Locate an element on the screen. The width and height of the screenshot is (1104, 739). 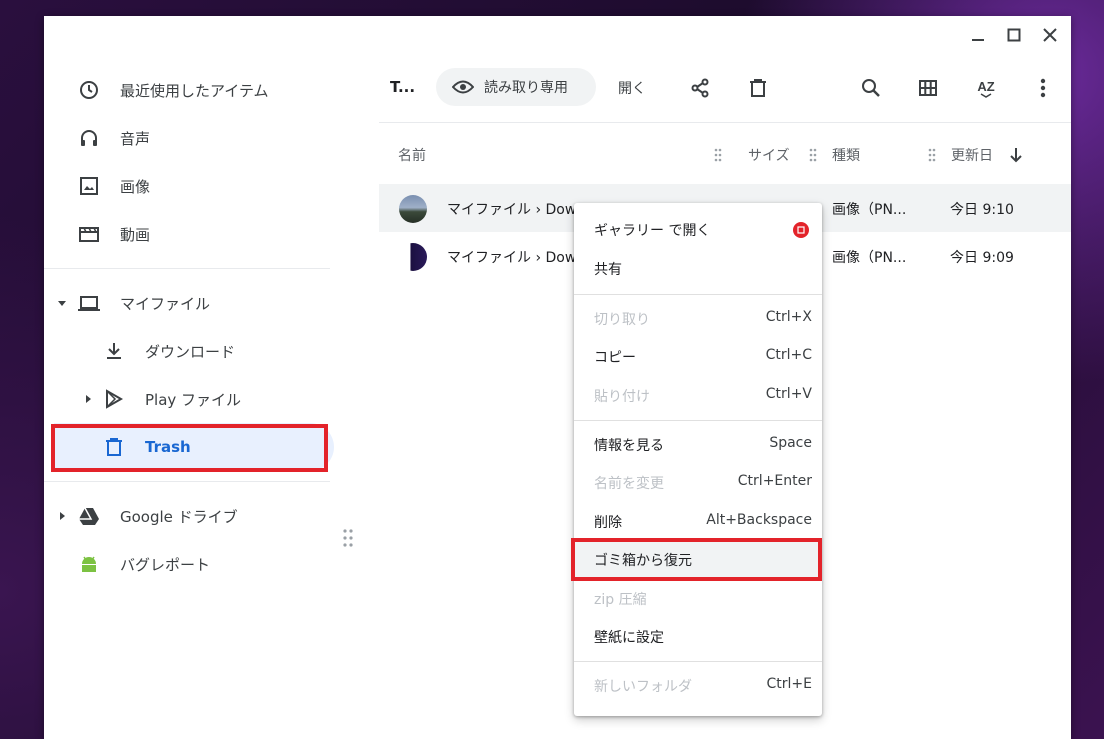
sidebar-item-images: 画像 is located at coordinates (187, 186).